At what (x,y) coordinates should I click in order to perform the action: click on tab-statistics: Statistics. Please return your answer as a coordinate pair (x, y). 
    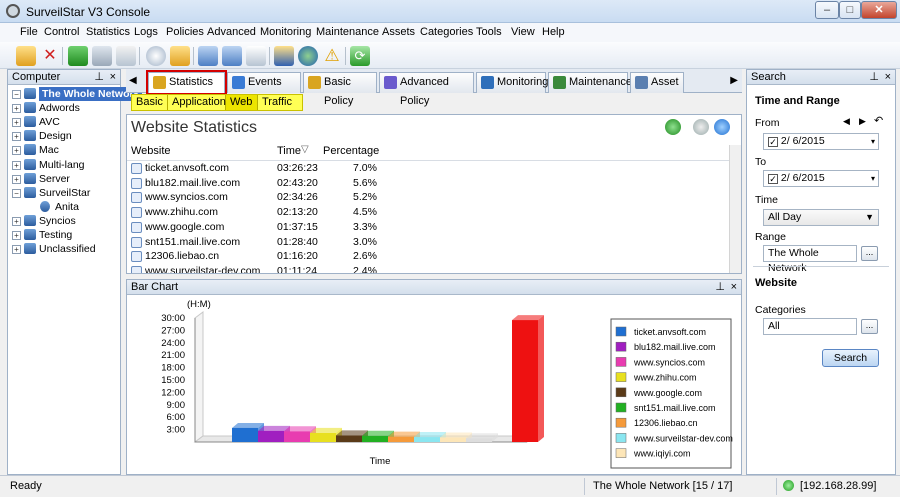
    Looking at the image, I should click on (186, 82).